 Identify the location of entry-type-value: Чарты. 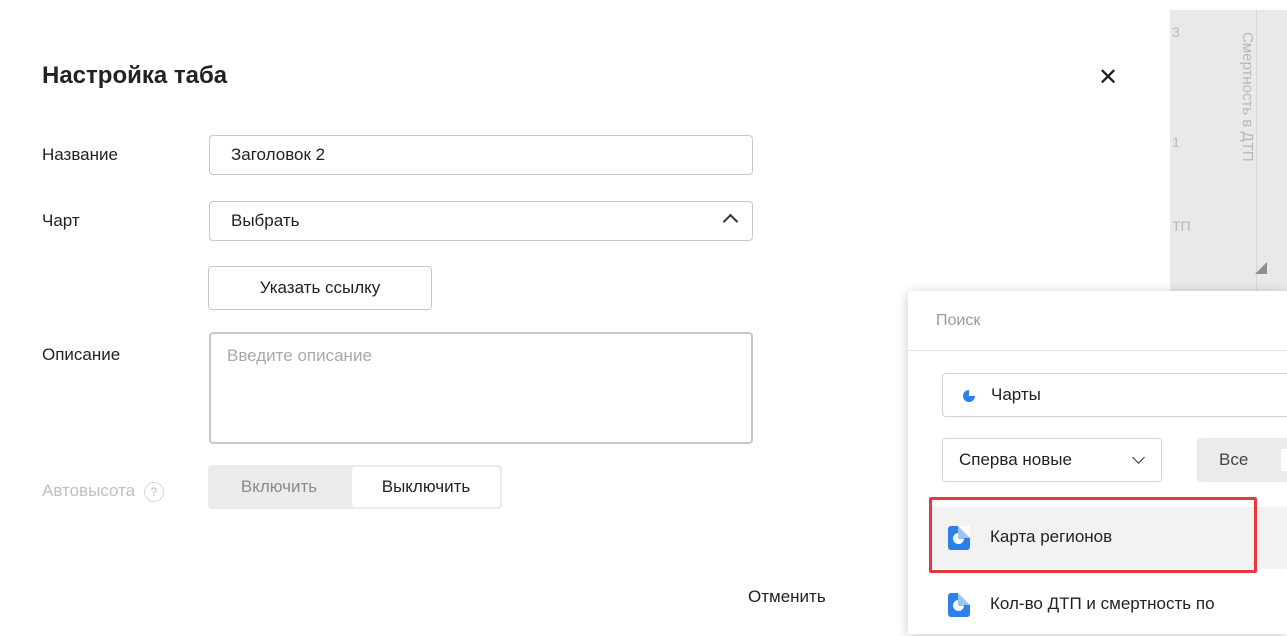
(1016, 394).